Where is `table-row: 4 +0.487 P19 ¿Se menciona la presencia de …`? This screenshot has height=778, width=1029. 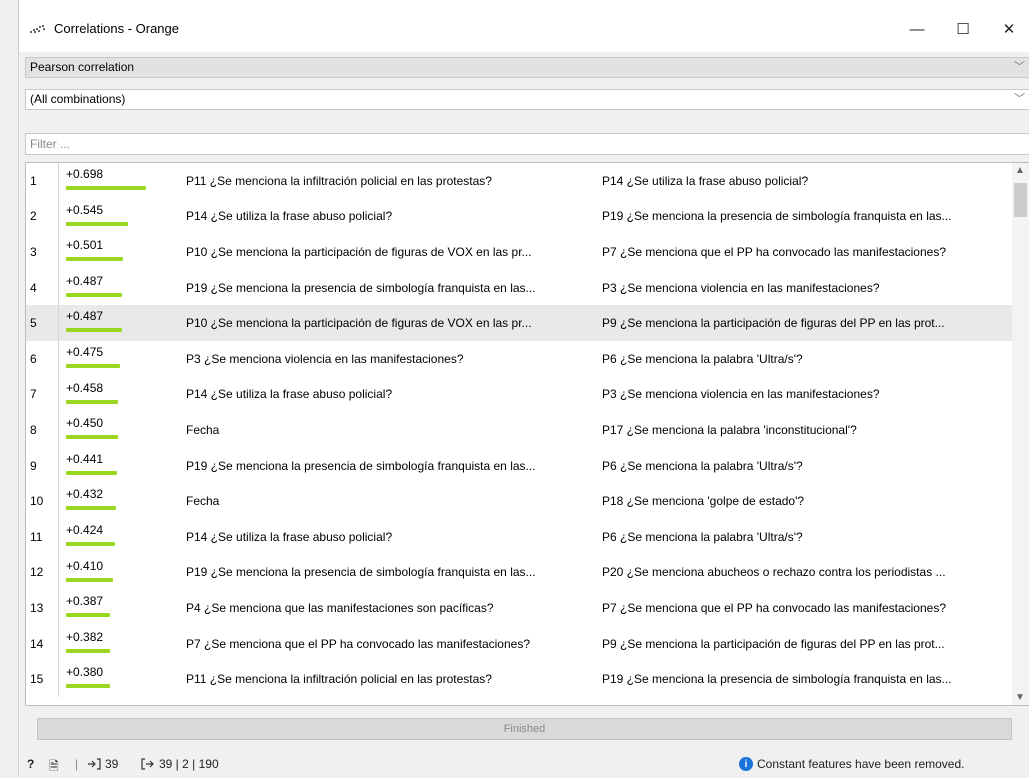 table-row: 4 +0.487 P19 ¿Se menciona la presencia de … is located at coordinates (519, 287).